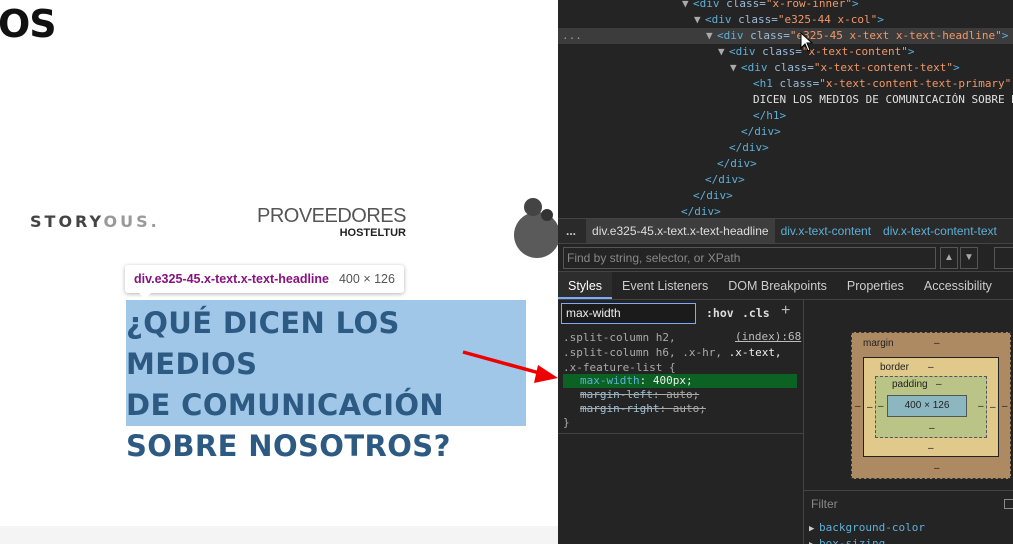  Describe the element at coordinates (847, 540) in the screenshot. I see `computed-property: ▶box-sizing` at that location.